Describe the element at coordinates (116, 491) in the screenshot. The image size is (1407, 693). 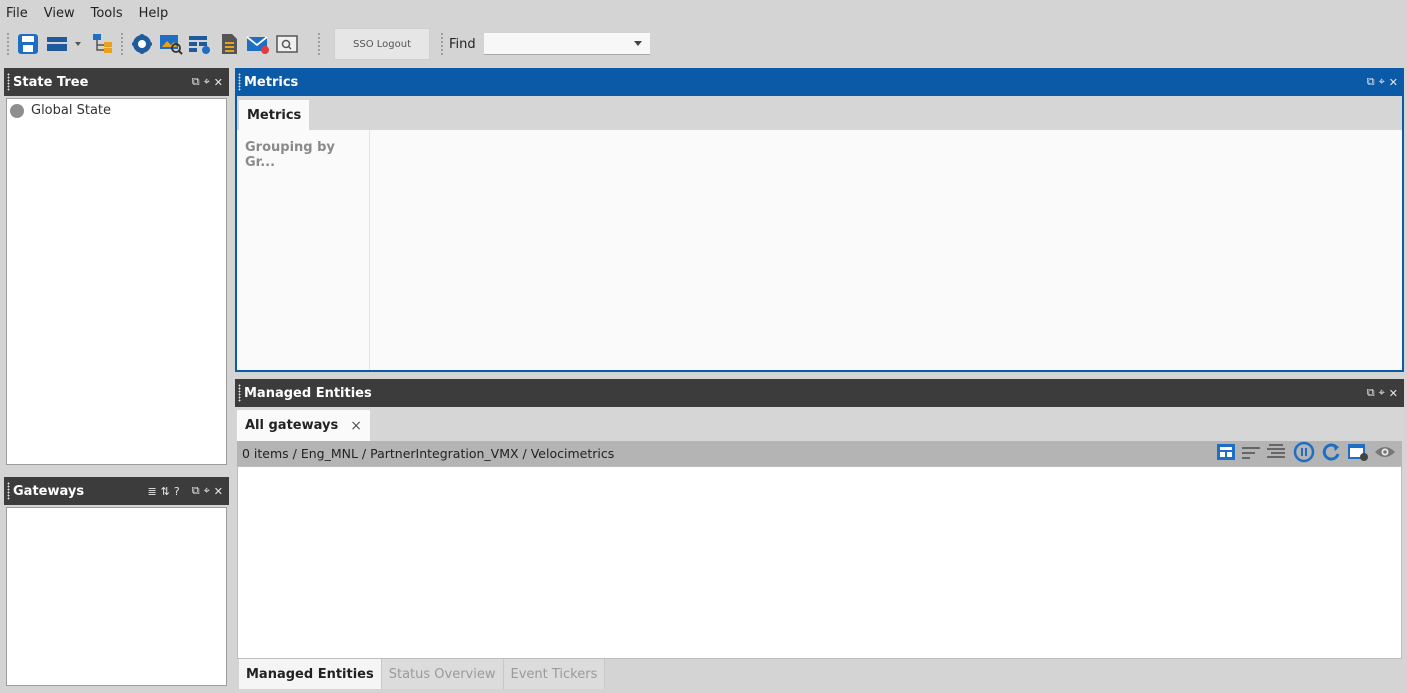
I see `gateways-header: Gateways ≣ ⇅ ? ⧉ ⌖ ✕` at that location.